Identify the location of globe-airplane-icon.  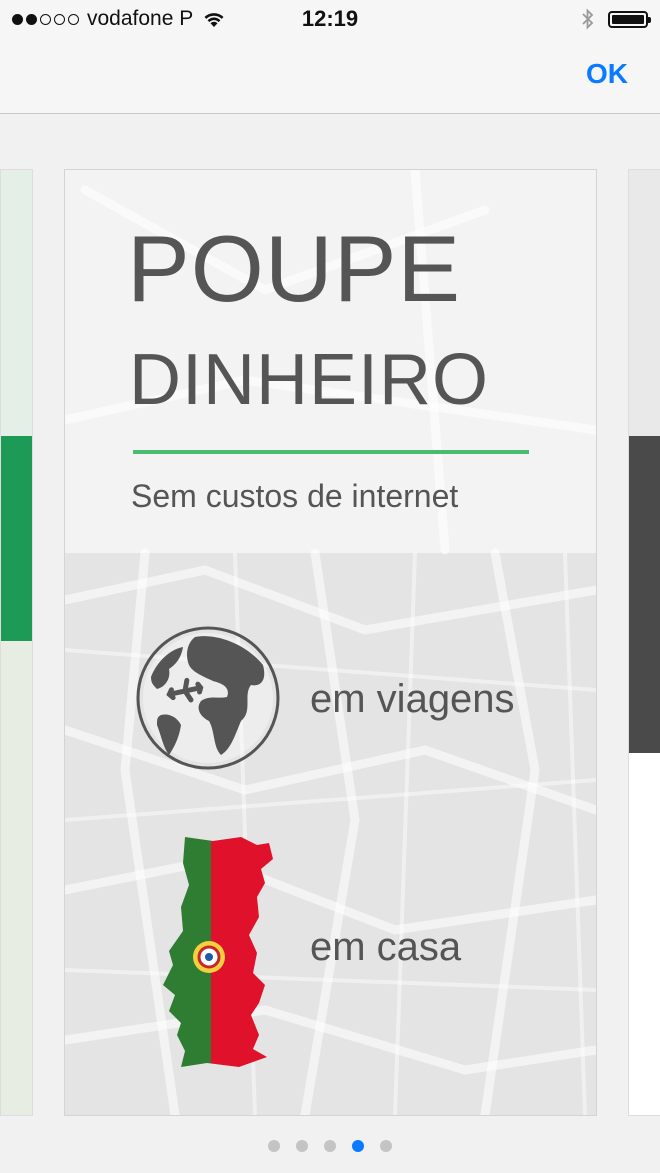
(208, 698).